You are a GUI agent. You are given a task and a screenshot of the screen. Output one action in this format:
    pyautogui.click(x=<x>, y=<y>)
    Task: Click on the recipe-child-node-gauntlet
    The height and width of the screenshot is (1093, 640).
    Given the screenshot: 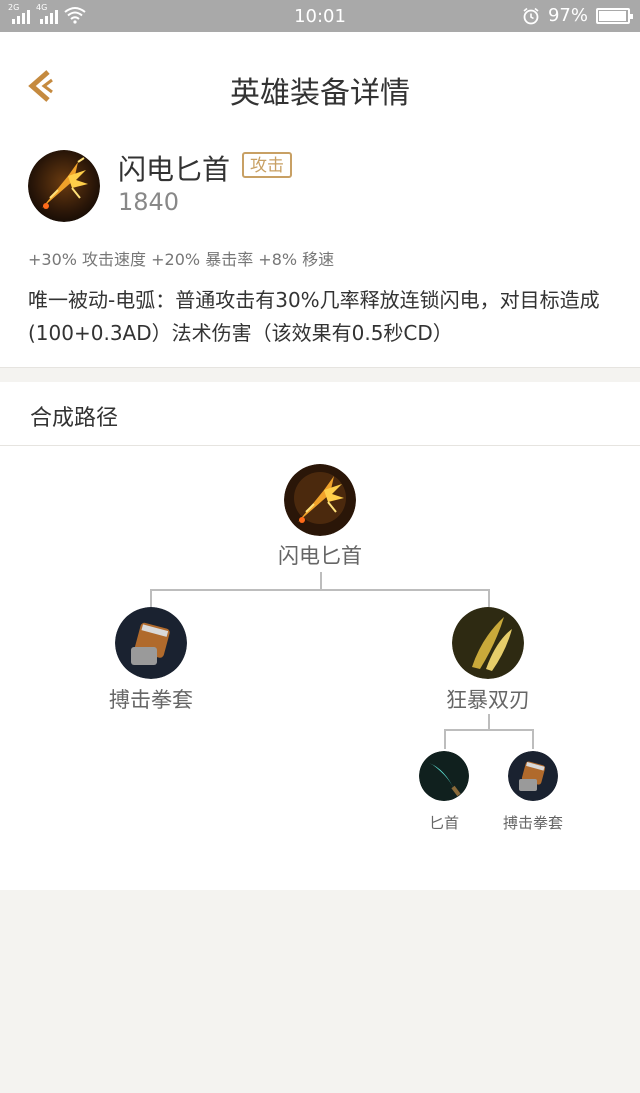 What is the action you would take?
    pyautogui.click(x=151, y=643)
    